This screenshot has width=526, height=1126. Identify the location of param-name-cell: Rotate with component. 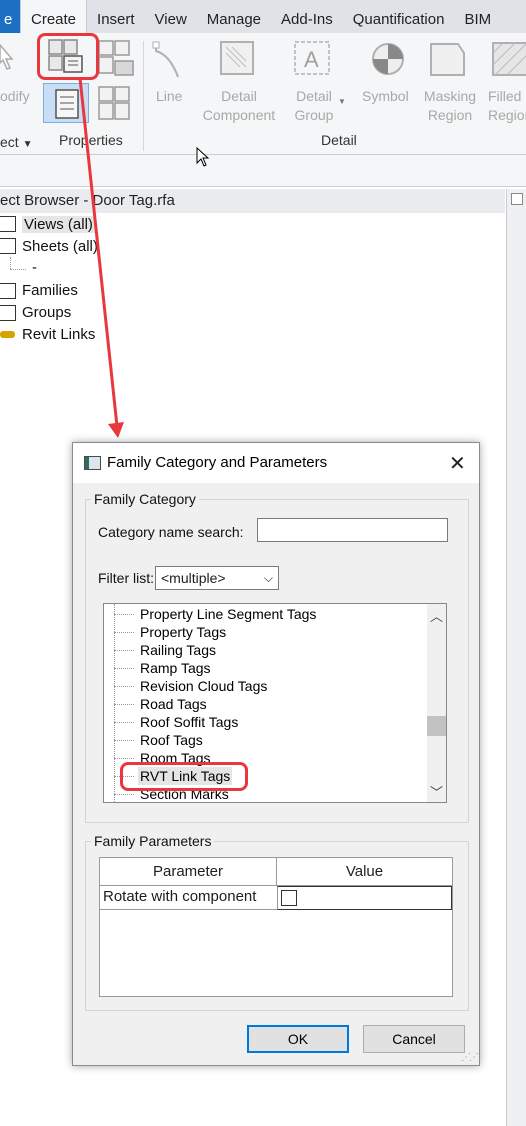
(180, 896).